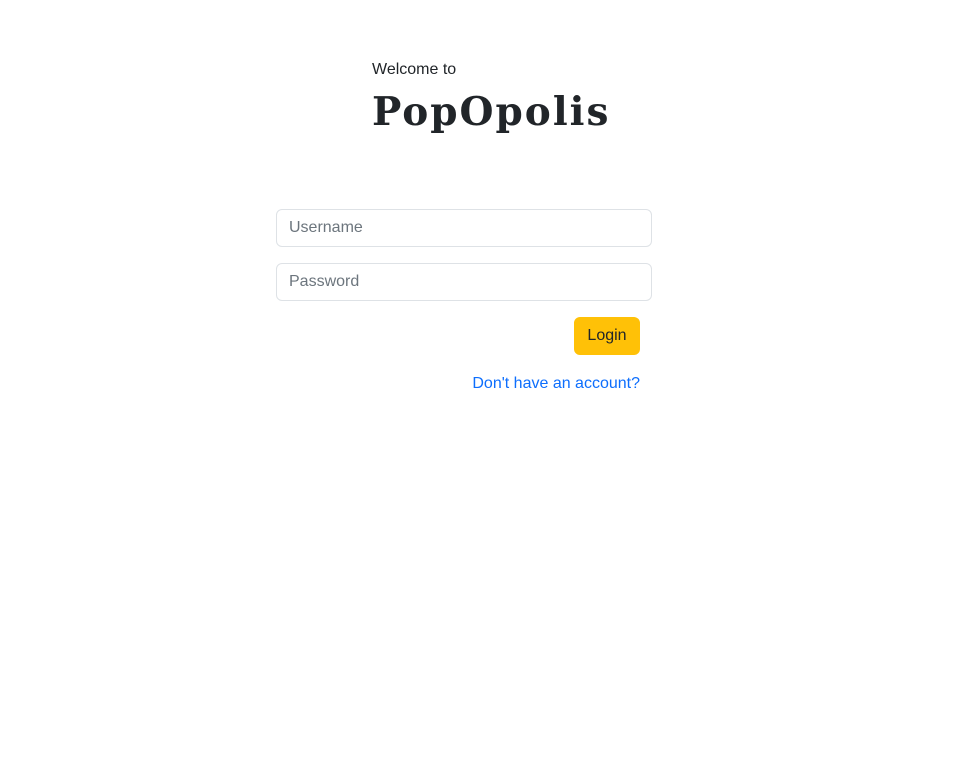 This screenshot has width=961, height=771. I want to click on password-input, so click(464, 282).